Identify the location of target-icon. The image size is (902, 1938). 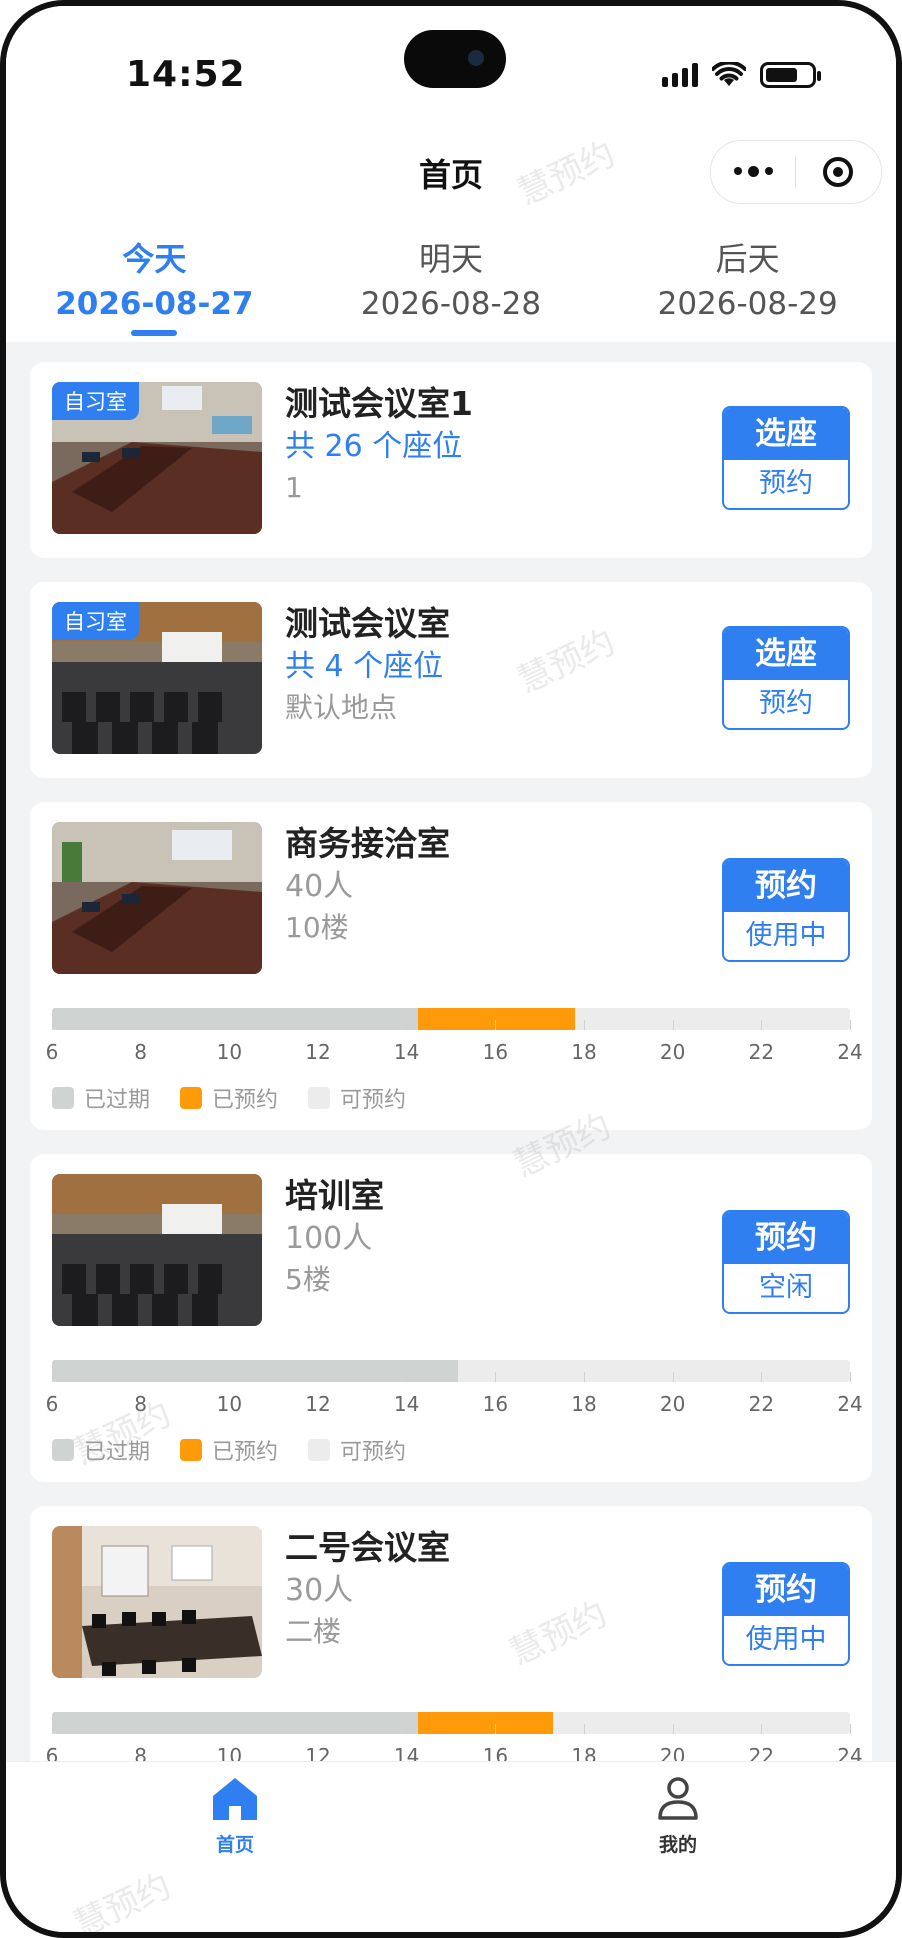
(838, 172).